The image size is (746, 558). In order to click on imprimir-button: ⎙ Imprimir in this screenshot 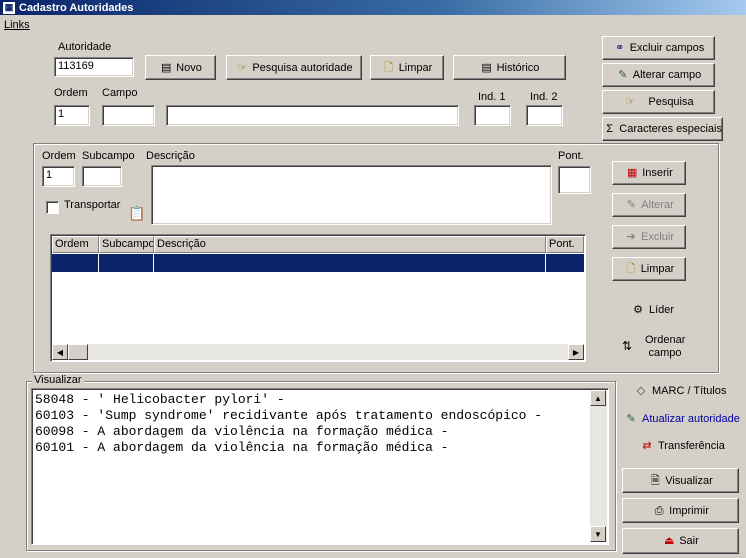, I will do `click(680, 510)`.